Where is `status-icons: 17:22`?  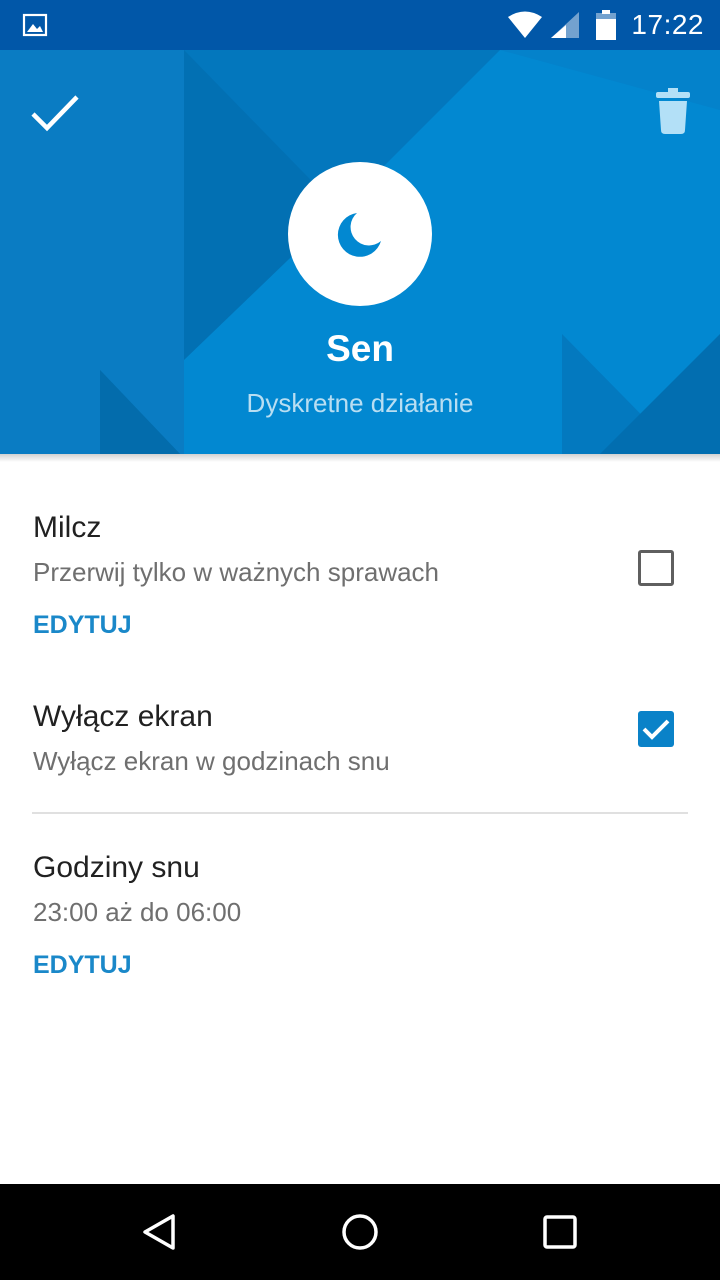 status-icons: 17:22 is located at coordinates (605, 25).